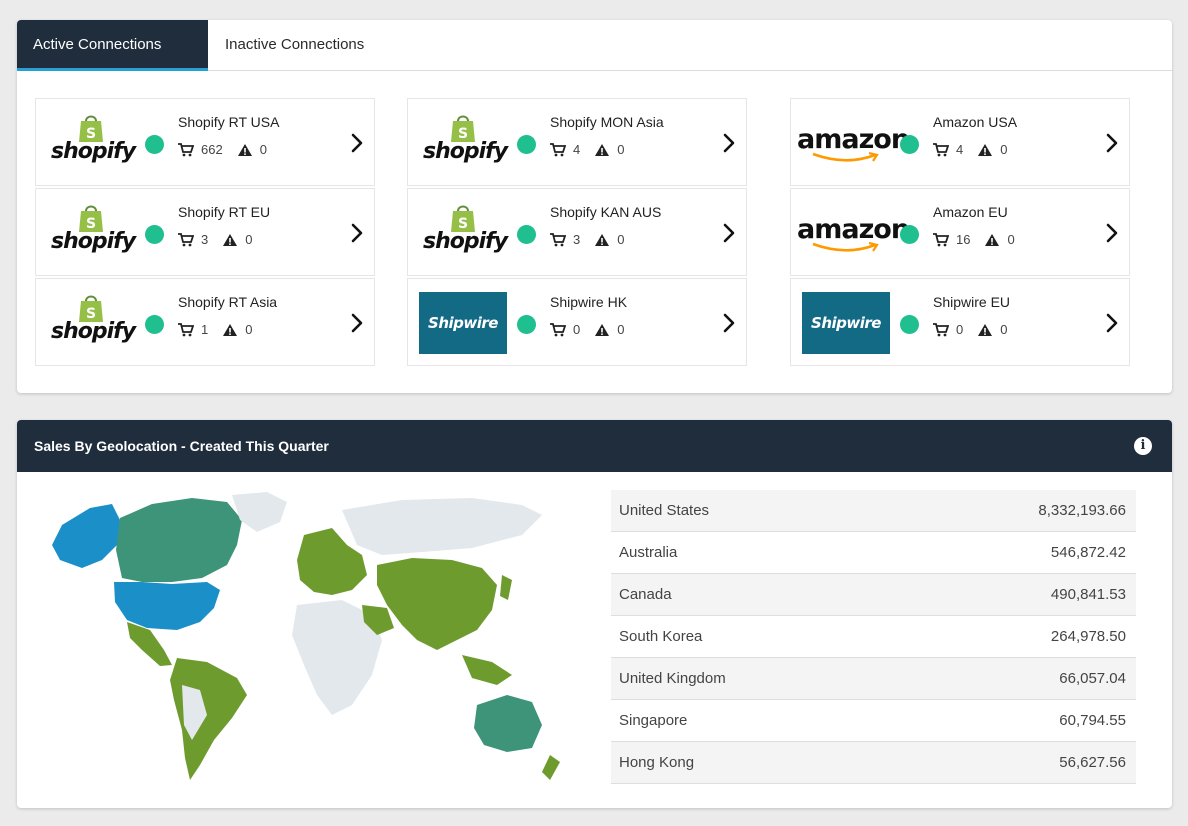  I want to click on connection-name: Shopify RT EU, so click(224, 212).